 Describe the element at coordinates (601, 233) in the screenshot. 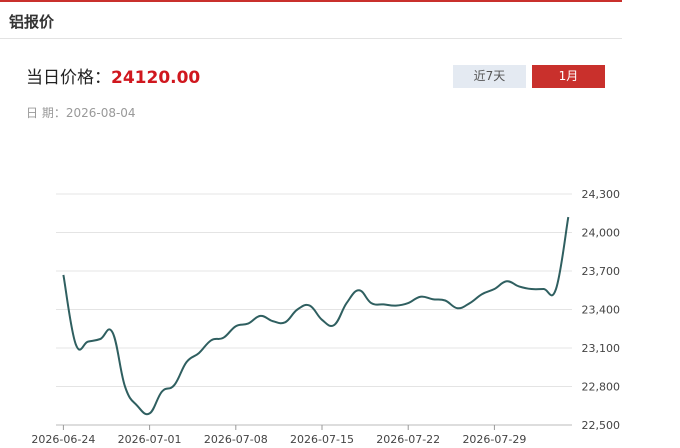

I see `y-tick-label: 24,000` at that location.